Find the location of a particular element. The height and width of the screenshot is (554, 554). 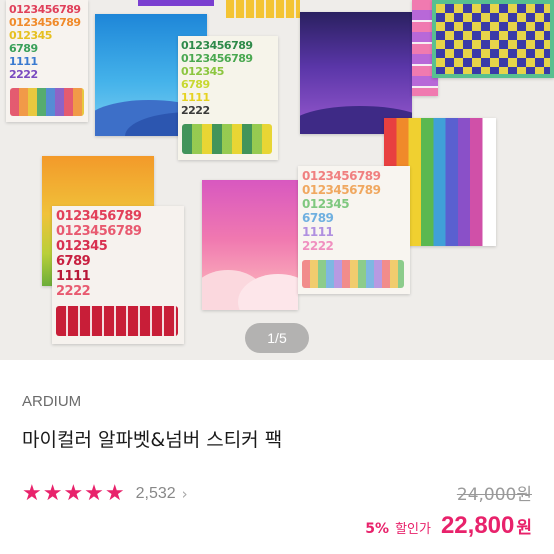

sticker-sheet-checker is located at coordinates (493, 39).